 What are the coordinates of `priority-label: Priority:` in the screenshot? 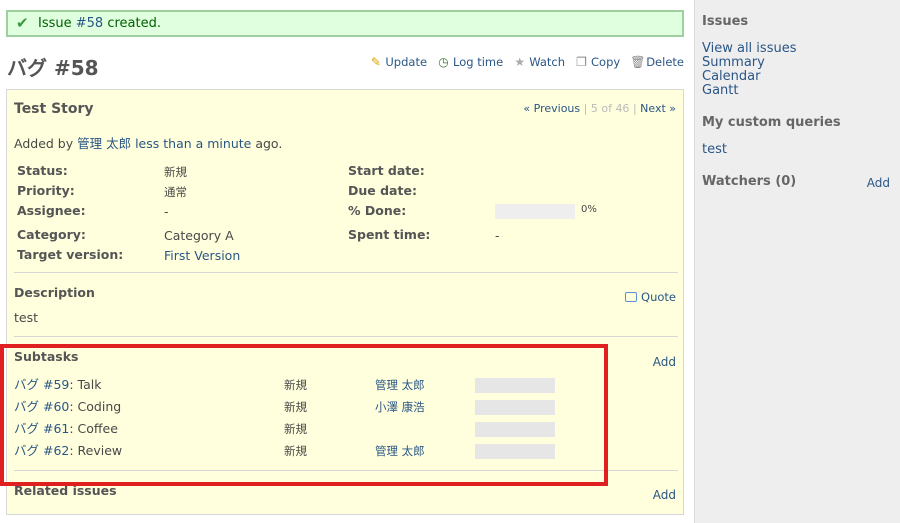 It's located at (46, 190).